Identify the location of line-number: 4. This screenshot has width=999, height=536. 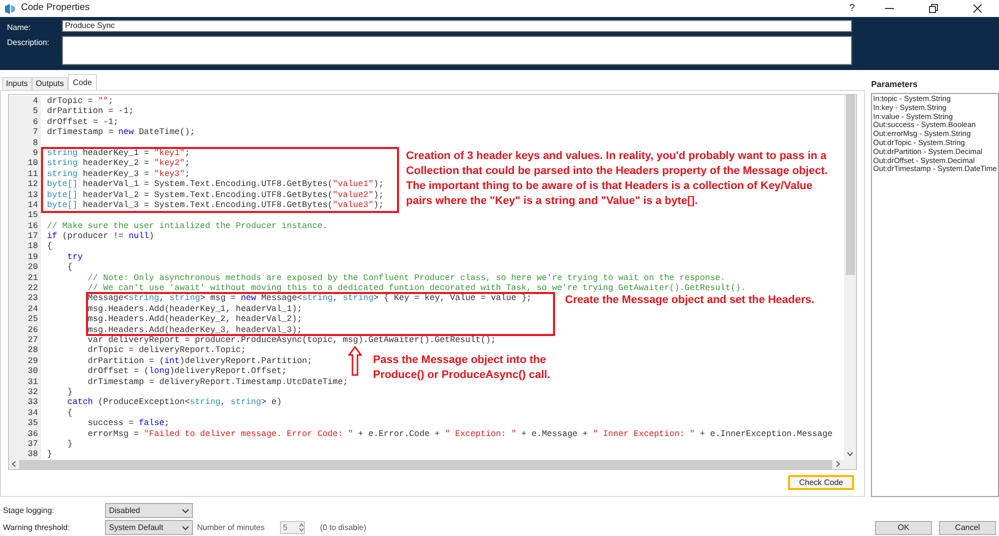
(35, 101).